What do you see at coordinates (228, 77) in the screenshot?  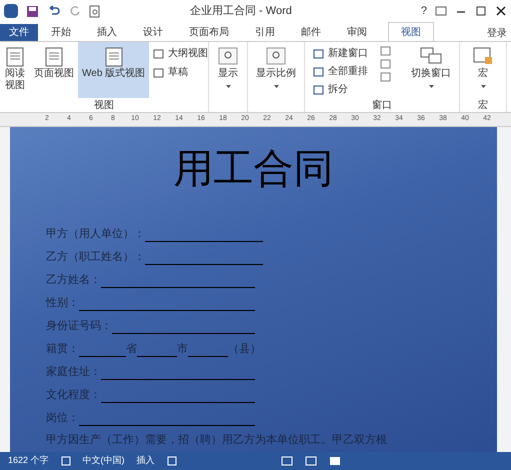 I see `ribbon-button: 显示` at bounding box center [228, 77].